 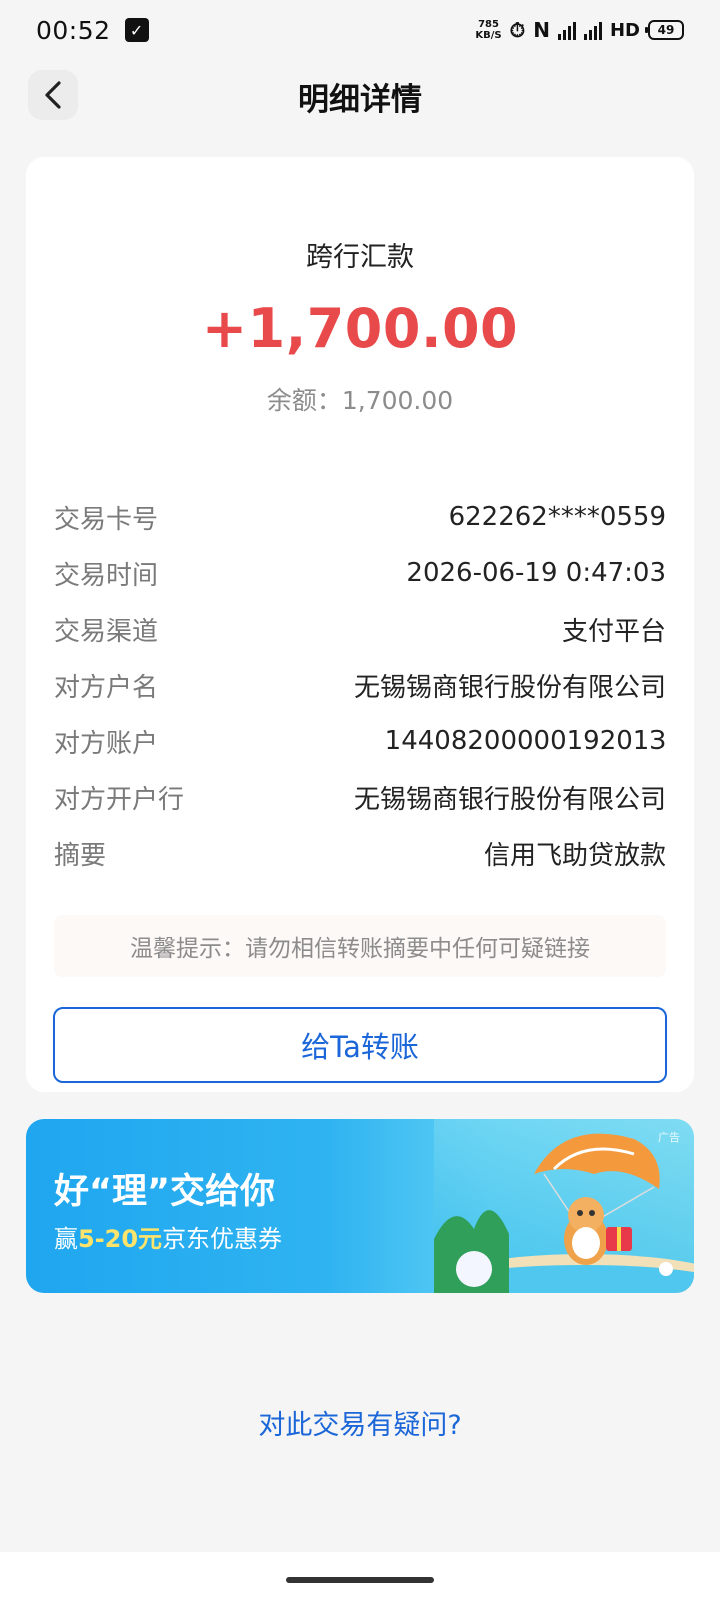 What do you see at coordinates (165, 1192) in the screenshot?
I see `banner-title: 好“理”交给你` at bounding box center [165, 1192].